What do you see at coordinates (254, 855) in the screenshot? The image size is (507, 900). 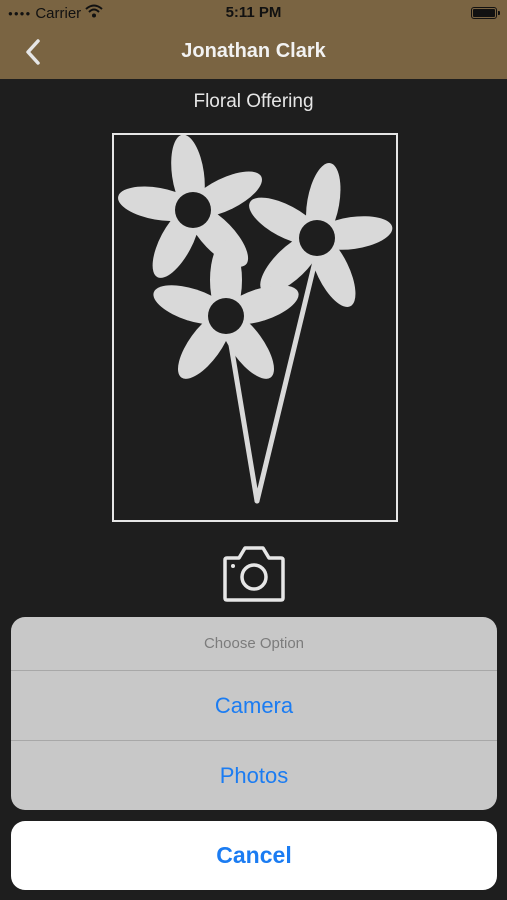 I see `cancel-button: Cancel` at bounding box center [254, 855].